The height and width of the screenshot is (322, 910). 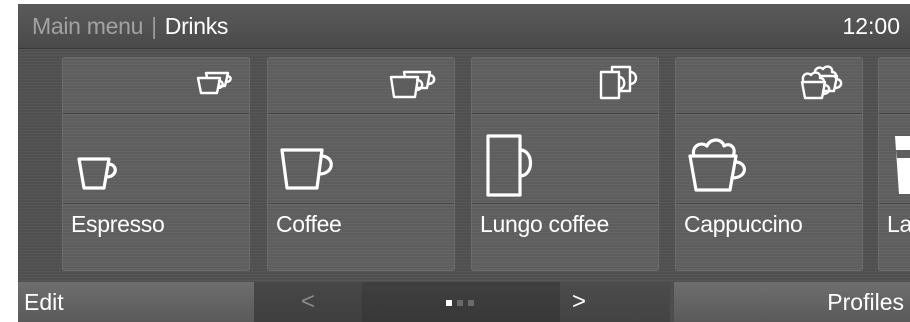 What do you see at coordinates (118, 224) in the screenshot?
I see `drink-label-espresso: Espresso` at bounding box center [118, 224].